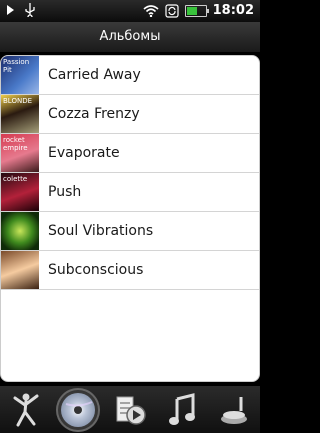  I want to click on cd-icon, so click(78, 409).